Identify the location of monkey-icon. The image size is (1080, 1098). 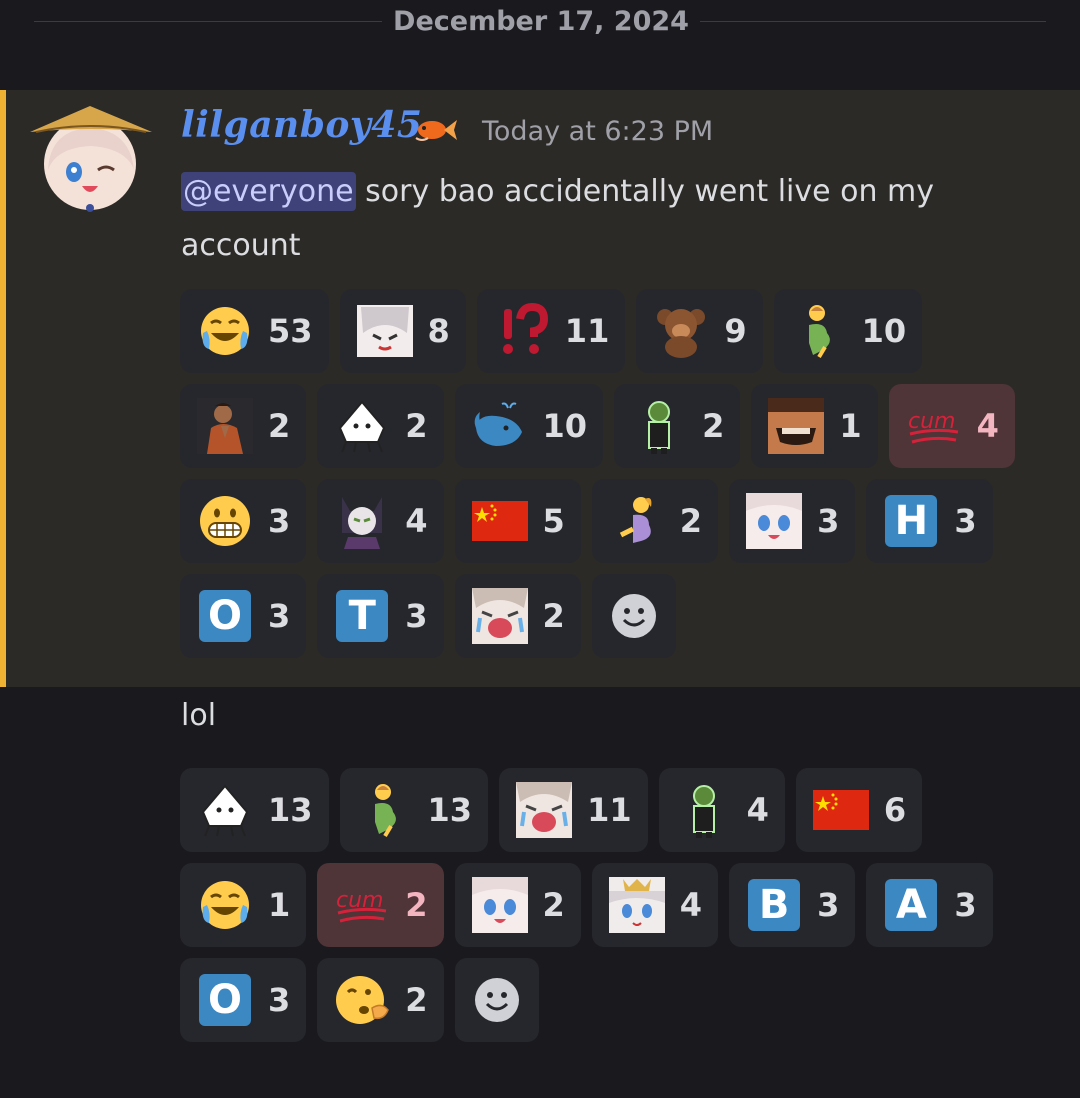
(681, 331).